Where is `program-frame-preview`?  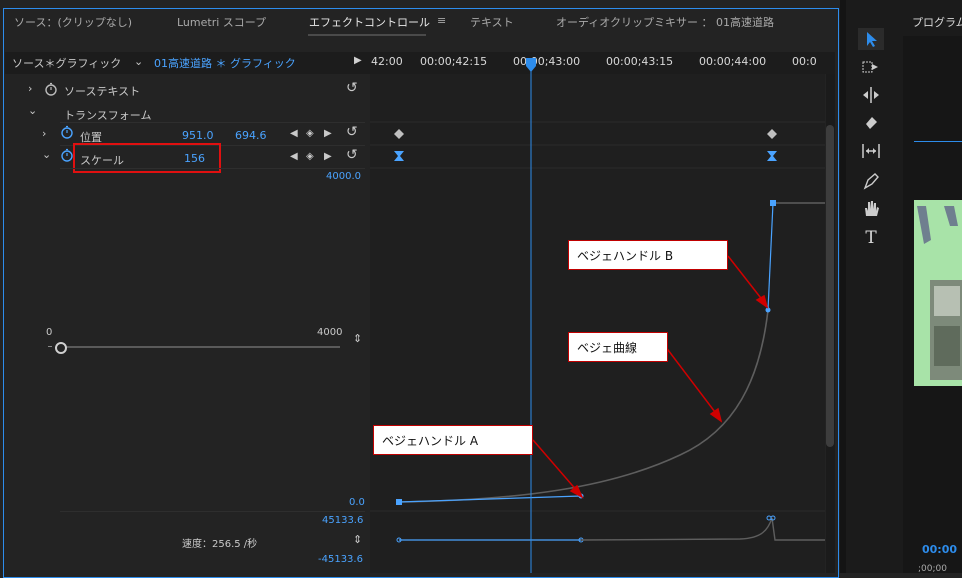
program-frame-preview is located at coordinates (938, 293).